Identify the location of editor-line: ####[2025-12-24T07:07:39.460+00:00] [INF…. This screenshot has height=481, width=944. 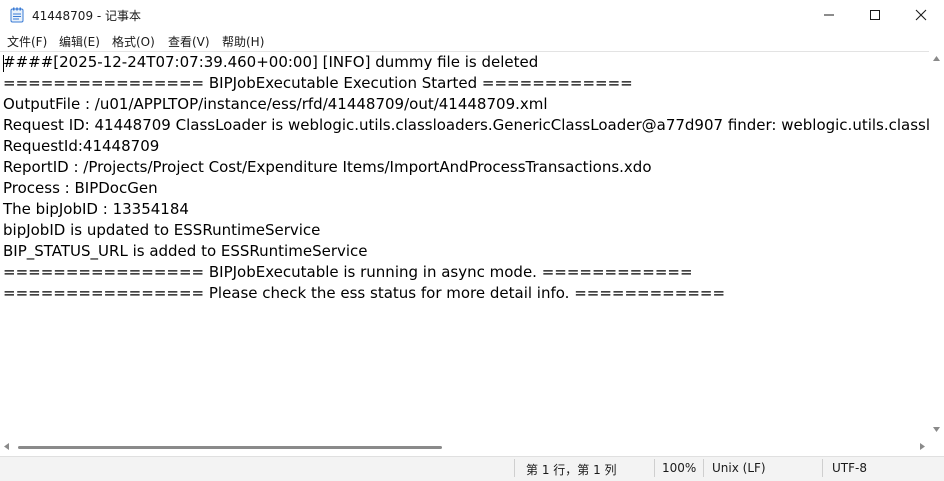
(271, 62).